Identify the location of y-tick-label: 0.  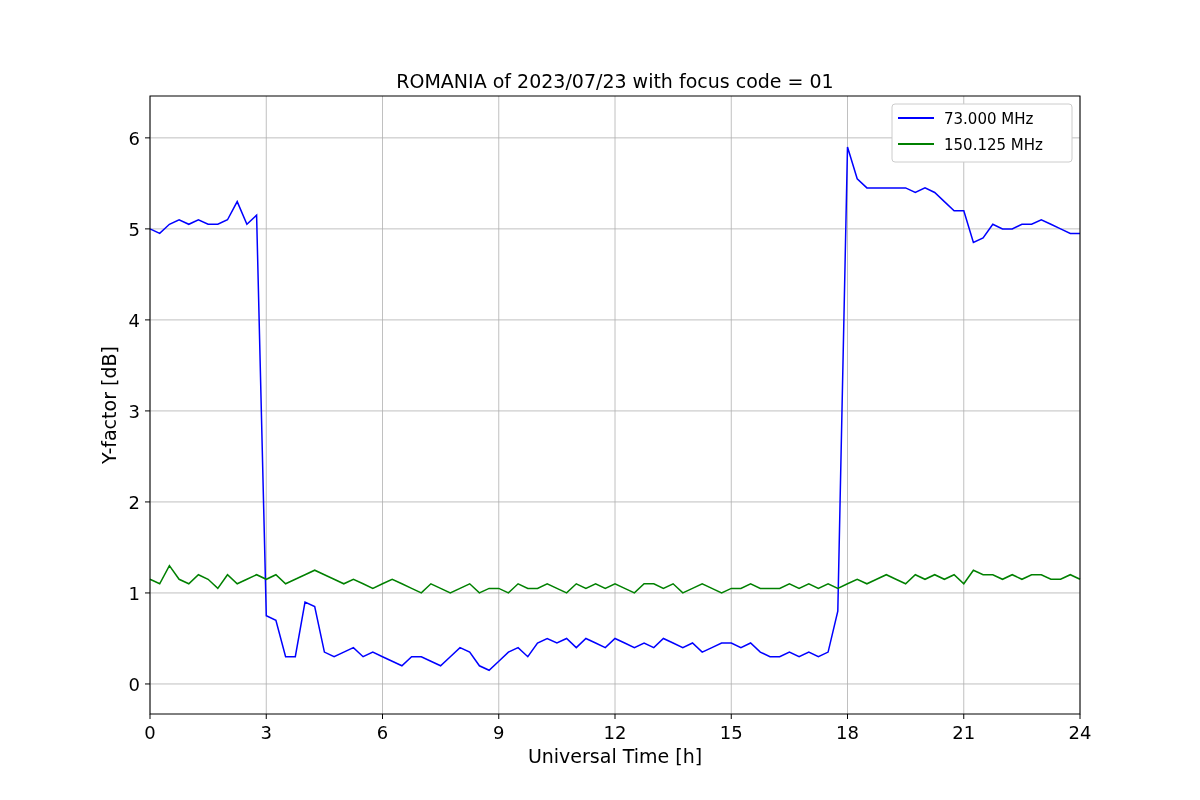
(134, 684).